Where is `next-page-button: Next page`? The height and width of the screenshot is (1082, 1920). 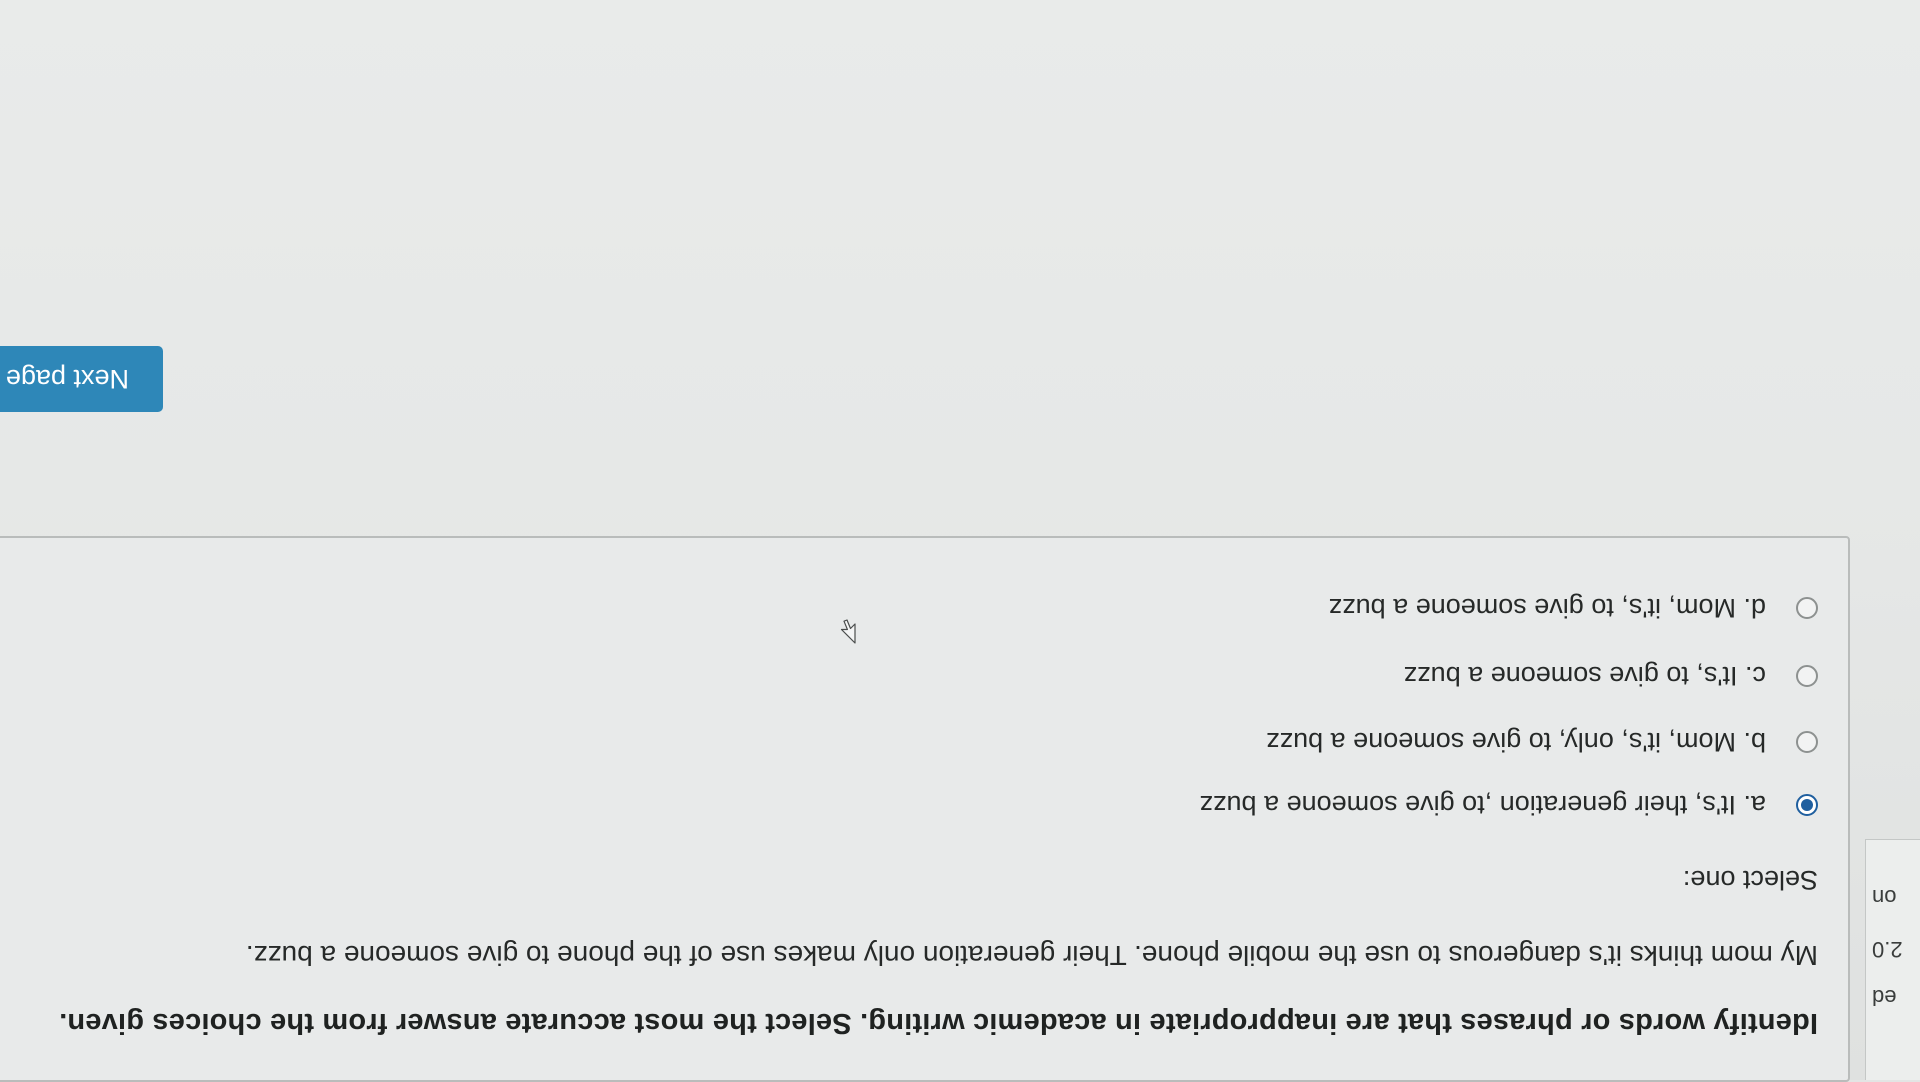
next-page-button: Next page is located at coordinates (81, 379).